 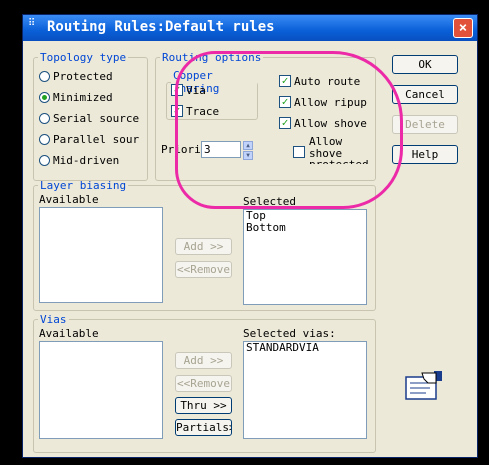 I want to click on vias-remove-button: <<Remove, so click(x=203, y=383).